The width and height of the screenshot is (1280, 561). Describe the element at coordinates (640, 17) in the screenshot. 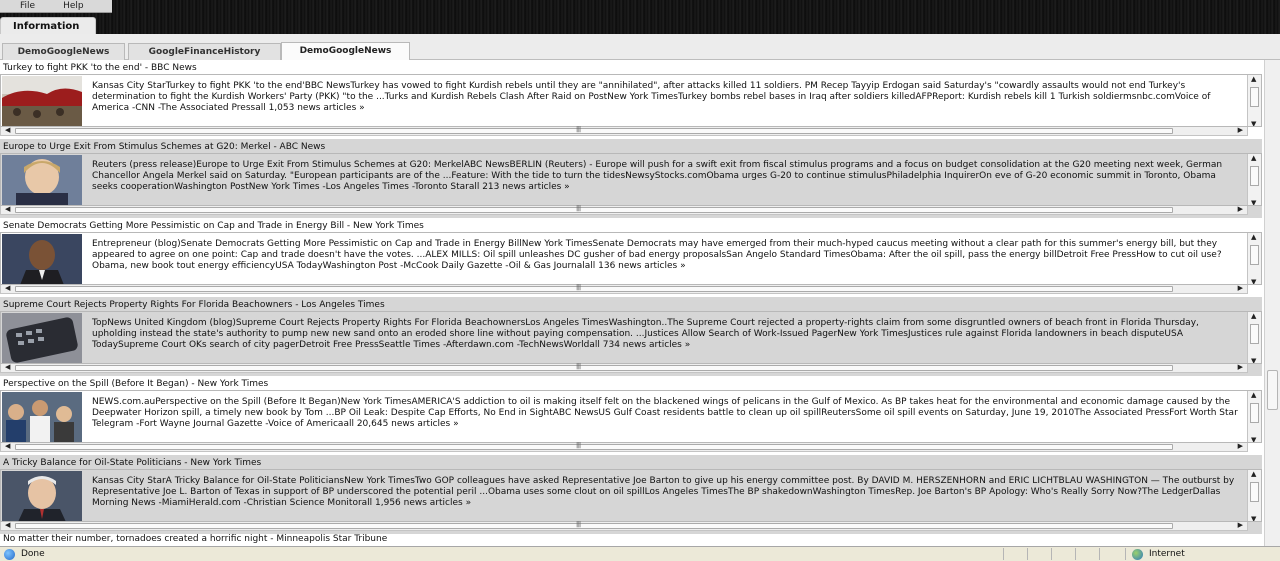

I see `title-bar: File Help Information` at that location.